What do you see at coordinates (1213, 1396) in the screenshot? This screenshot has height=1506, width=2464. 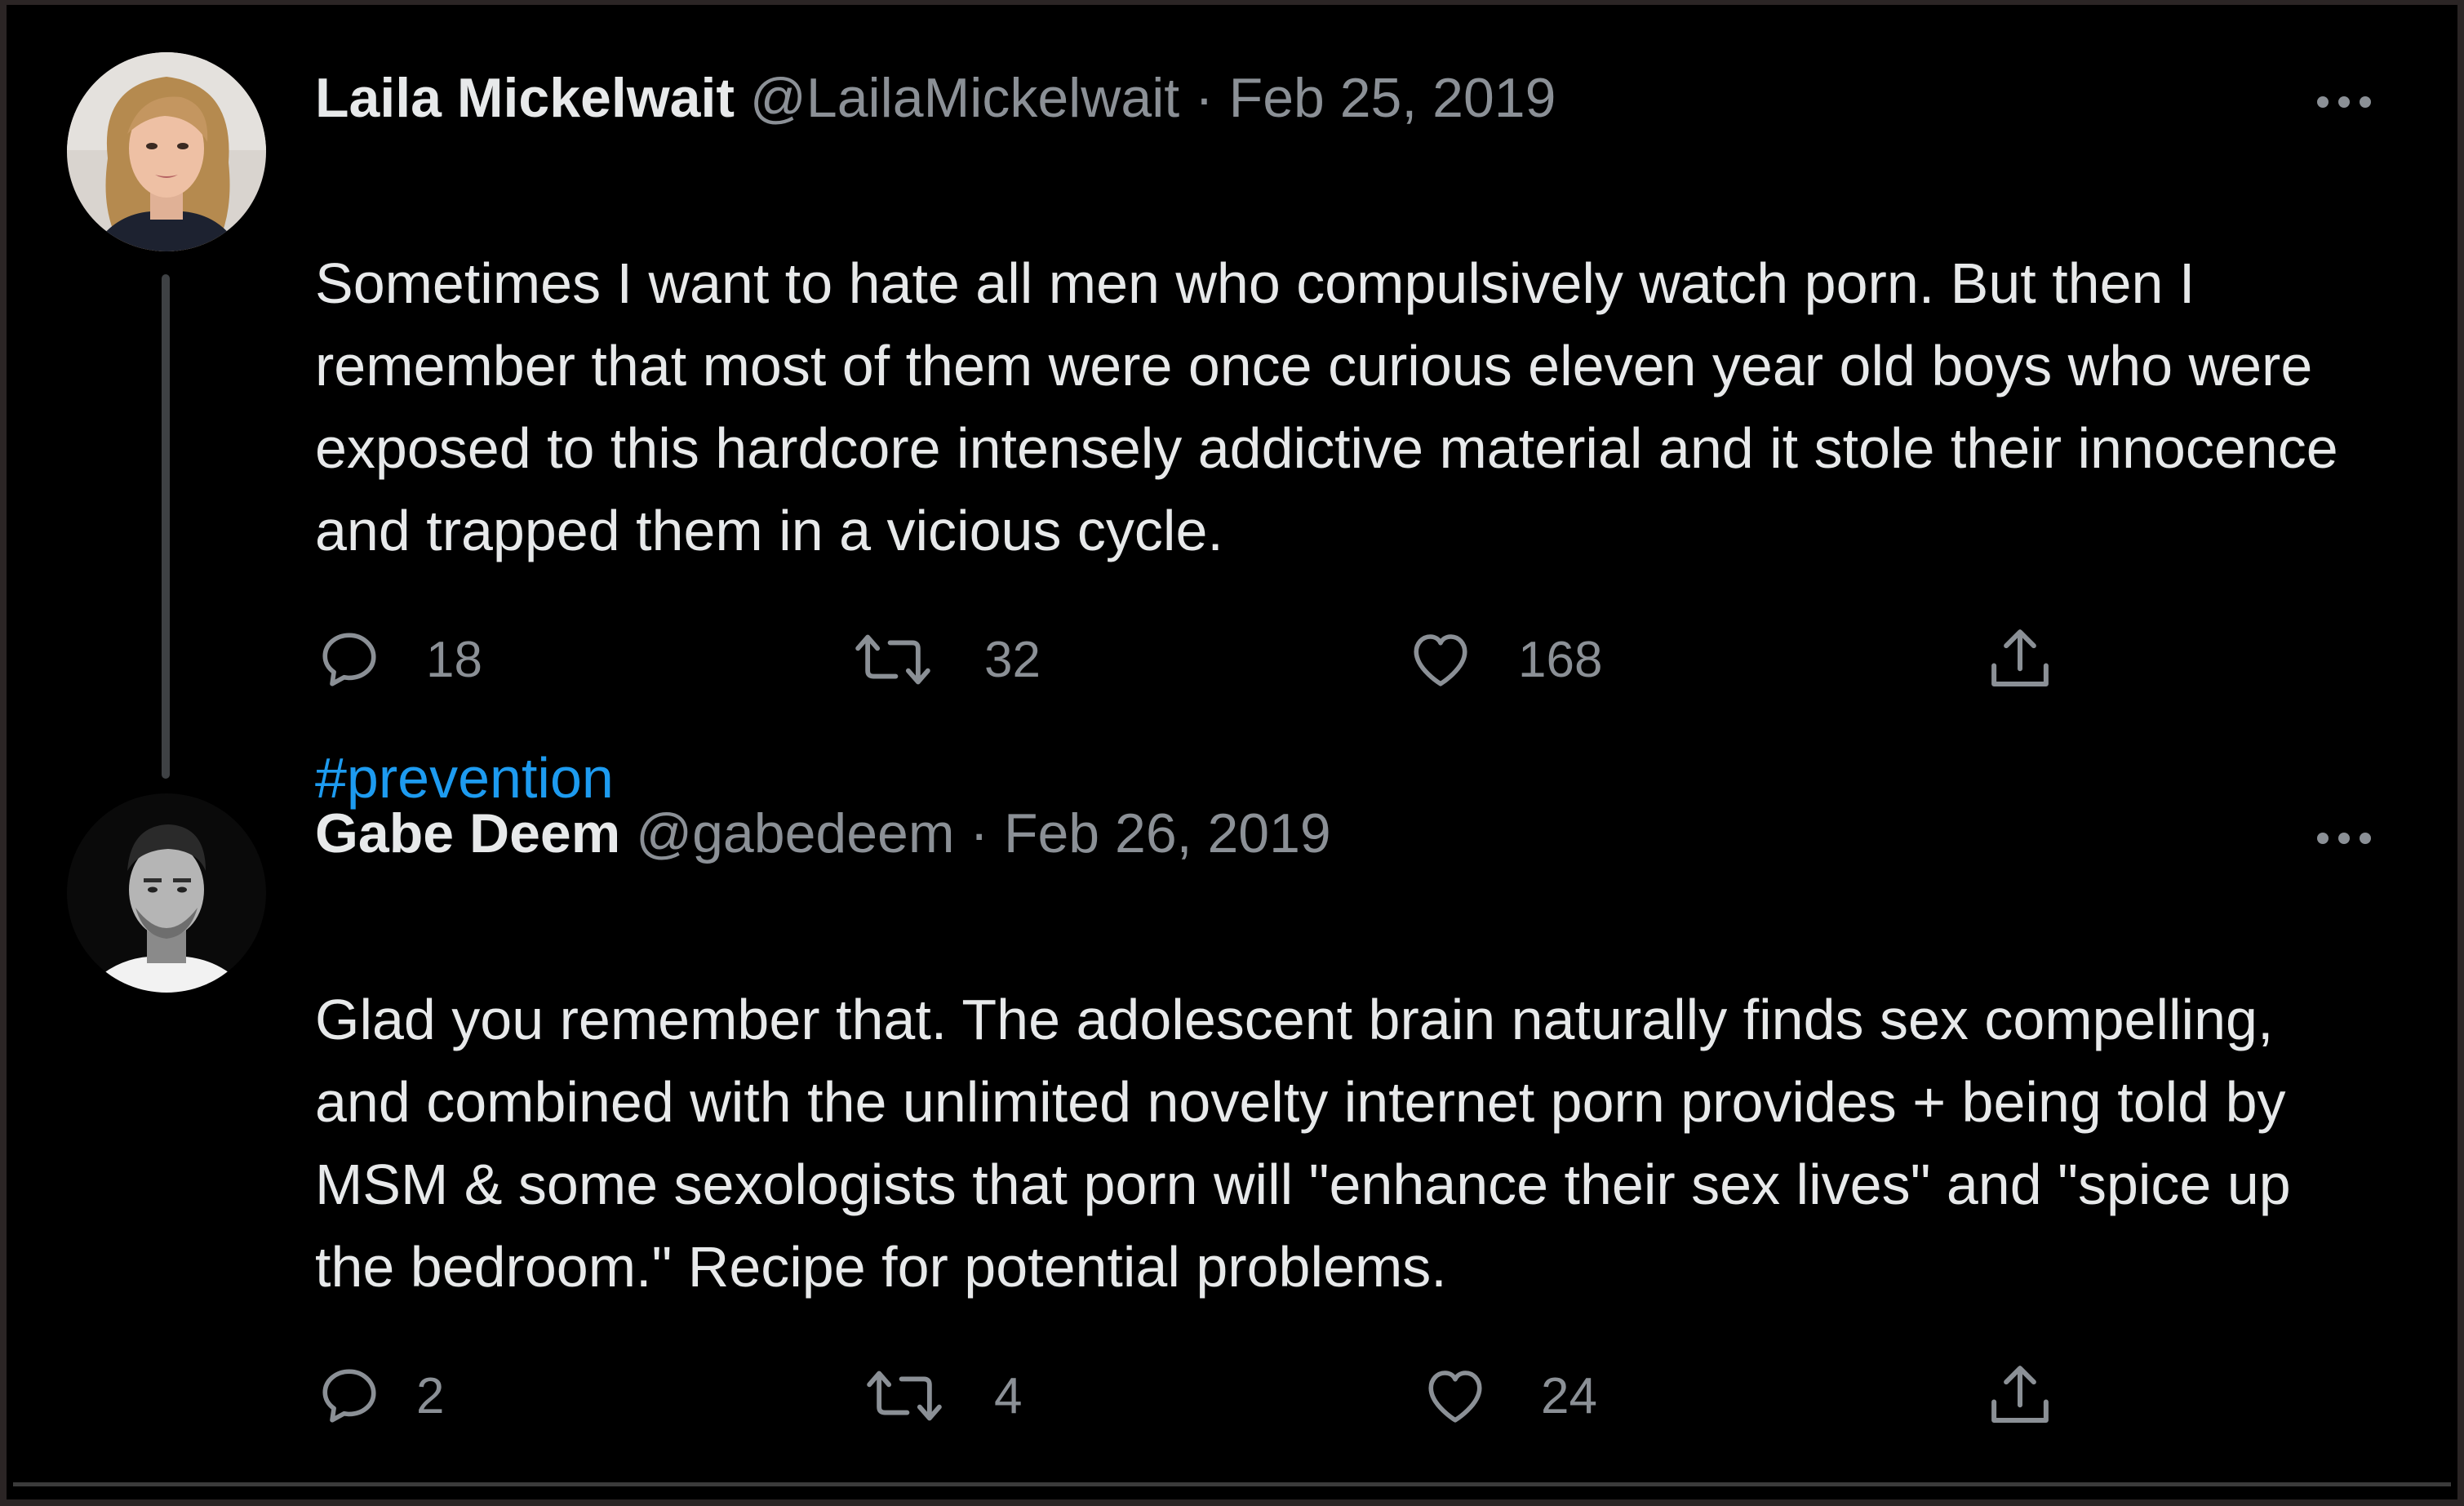 I see `tweet-actions: 2 4 24` at bounding box center [1213, 1396].